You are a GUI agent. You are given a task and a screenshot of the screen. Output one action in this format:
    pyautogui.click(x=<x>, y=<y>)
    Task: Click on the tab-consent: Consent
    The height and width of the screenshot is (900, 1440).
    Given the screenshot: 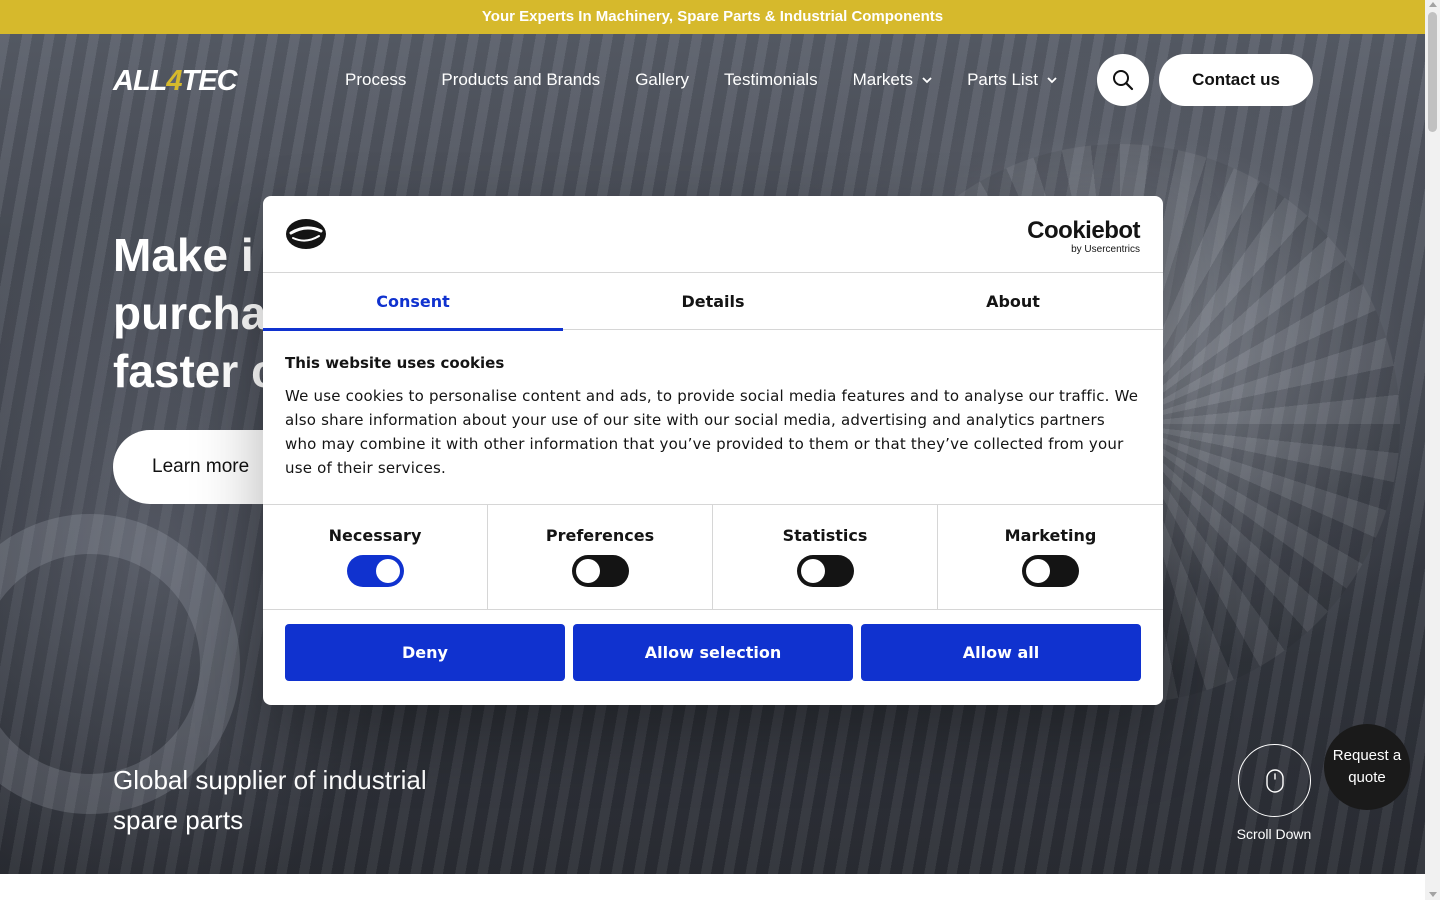 What is the action you would take?
    pyautogui.click(x=413, y=302)
    